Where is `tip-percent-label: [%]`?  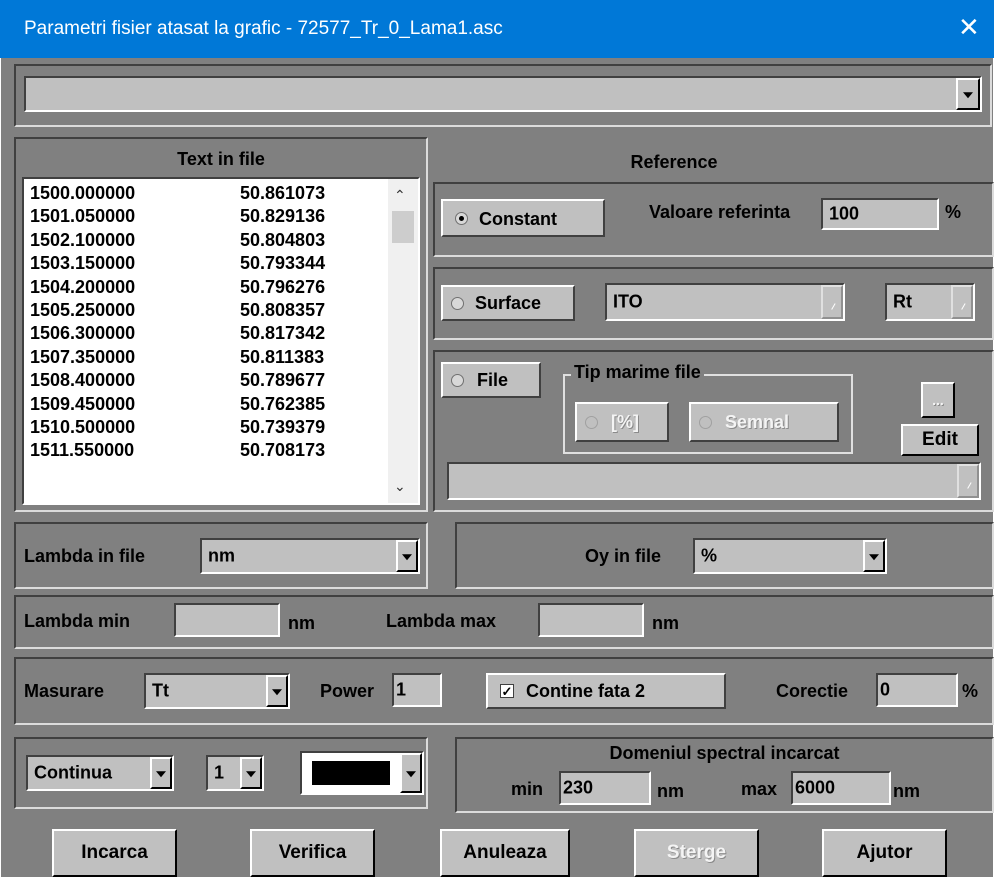
tip-percent-label: [%] is located at coordinates (625, 422).